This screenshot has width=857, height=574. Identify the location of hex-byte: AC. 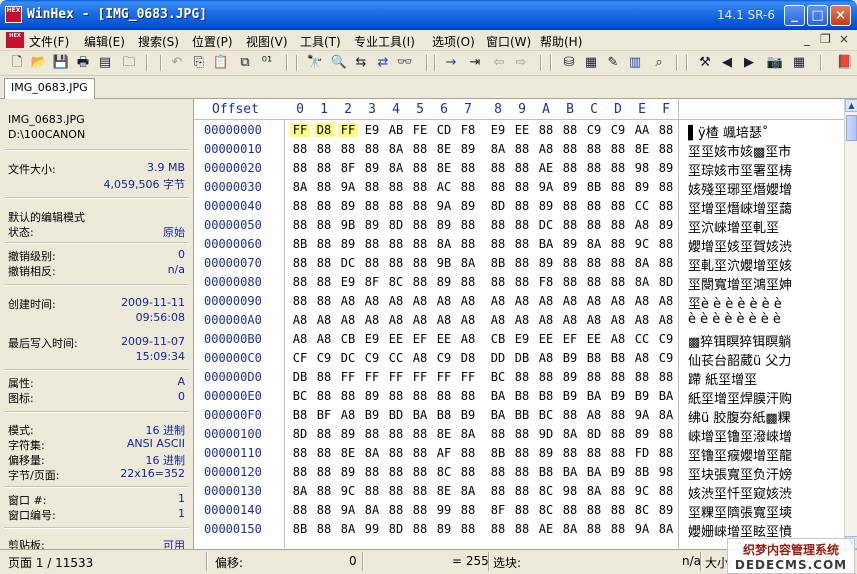
(444, 187).